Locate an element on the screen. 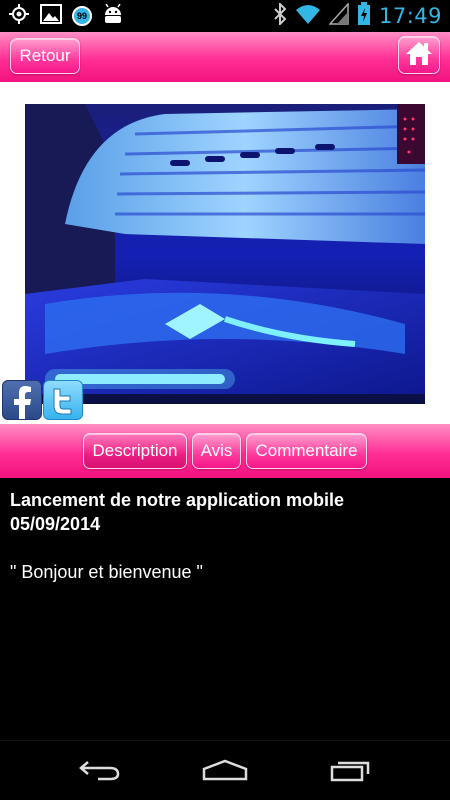 This screenshot has height=800, width=450. status-bar: 99 17:49 is located at coordinates (225, 16).